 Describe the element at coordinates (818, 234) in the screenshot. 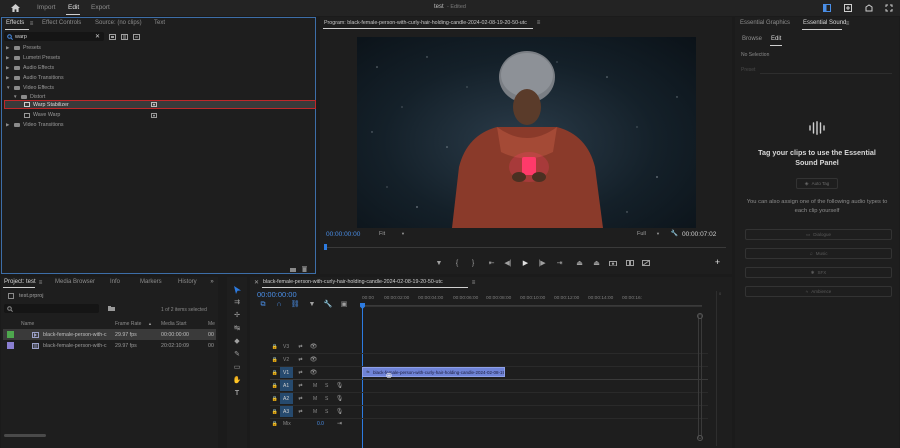

I see `dialogue-button: ▭ Dialogue` at that location.